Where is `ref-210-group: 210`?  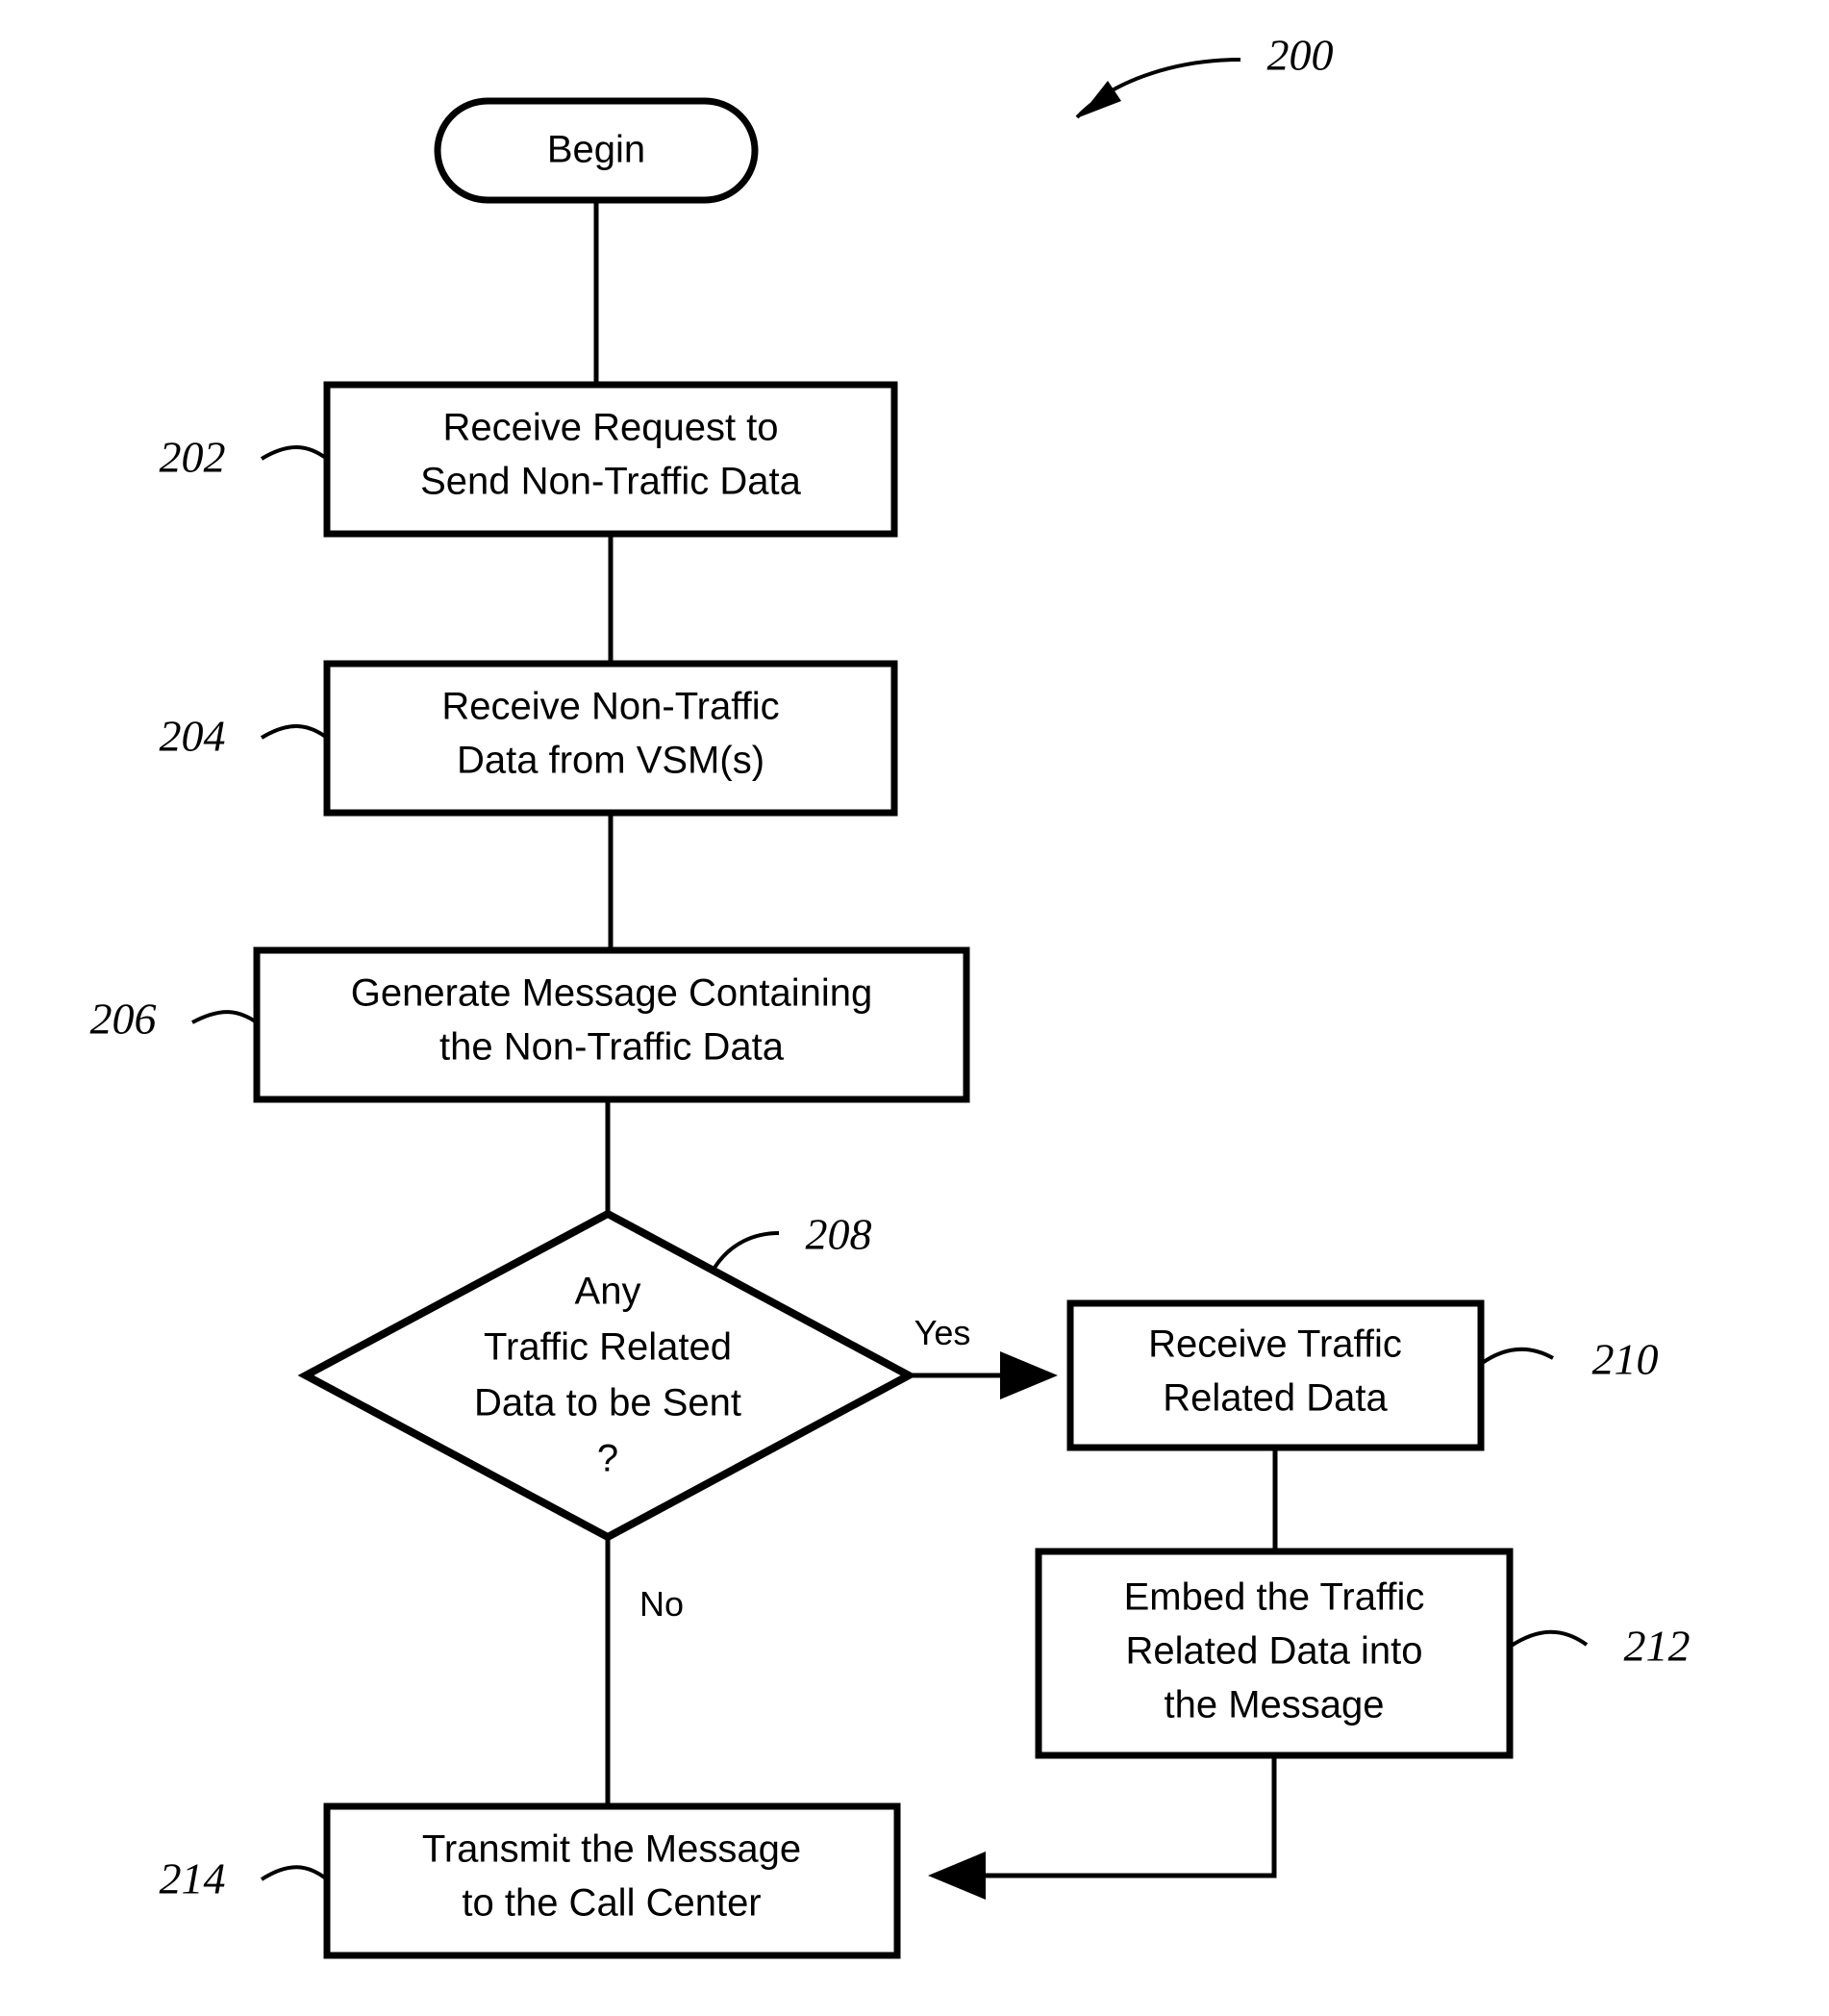
ref-210-group: 210 is located at coordinates (1569, 1360).